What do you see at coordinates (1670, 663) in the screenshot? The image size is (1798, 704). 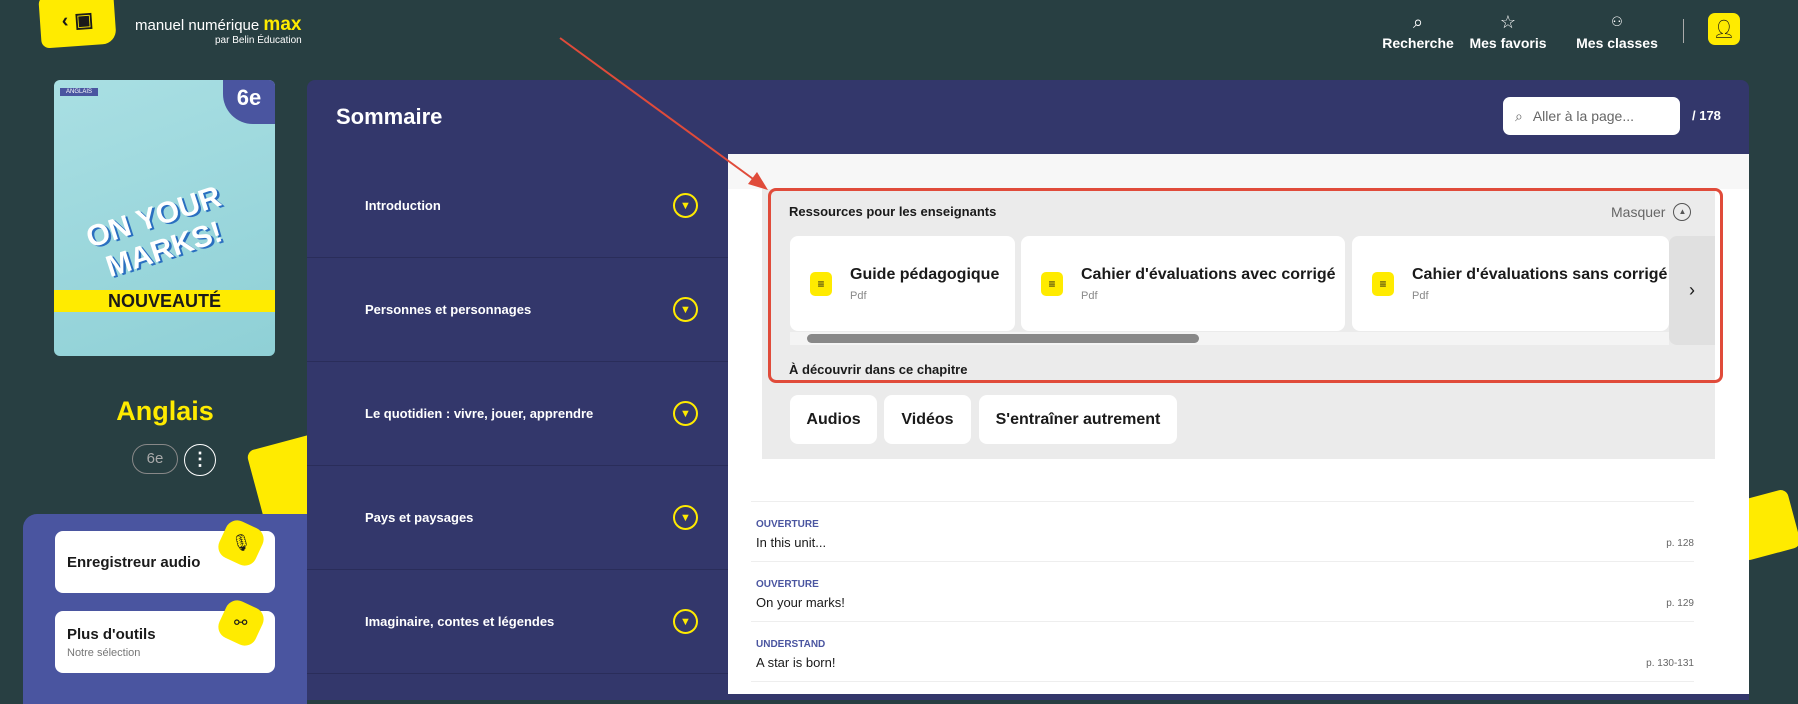 I see `item-page: p. 130-131` at bounding box center [1670, 663].